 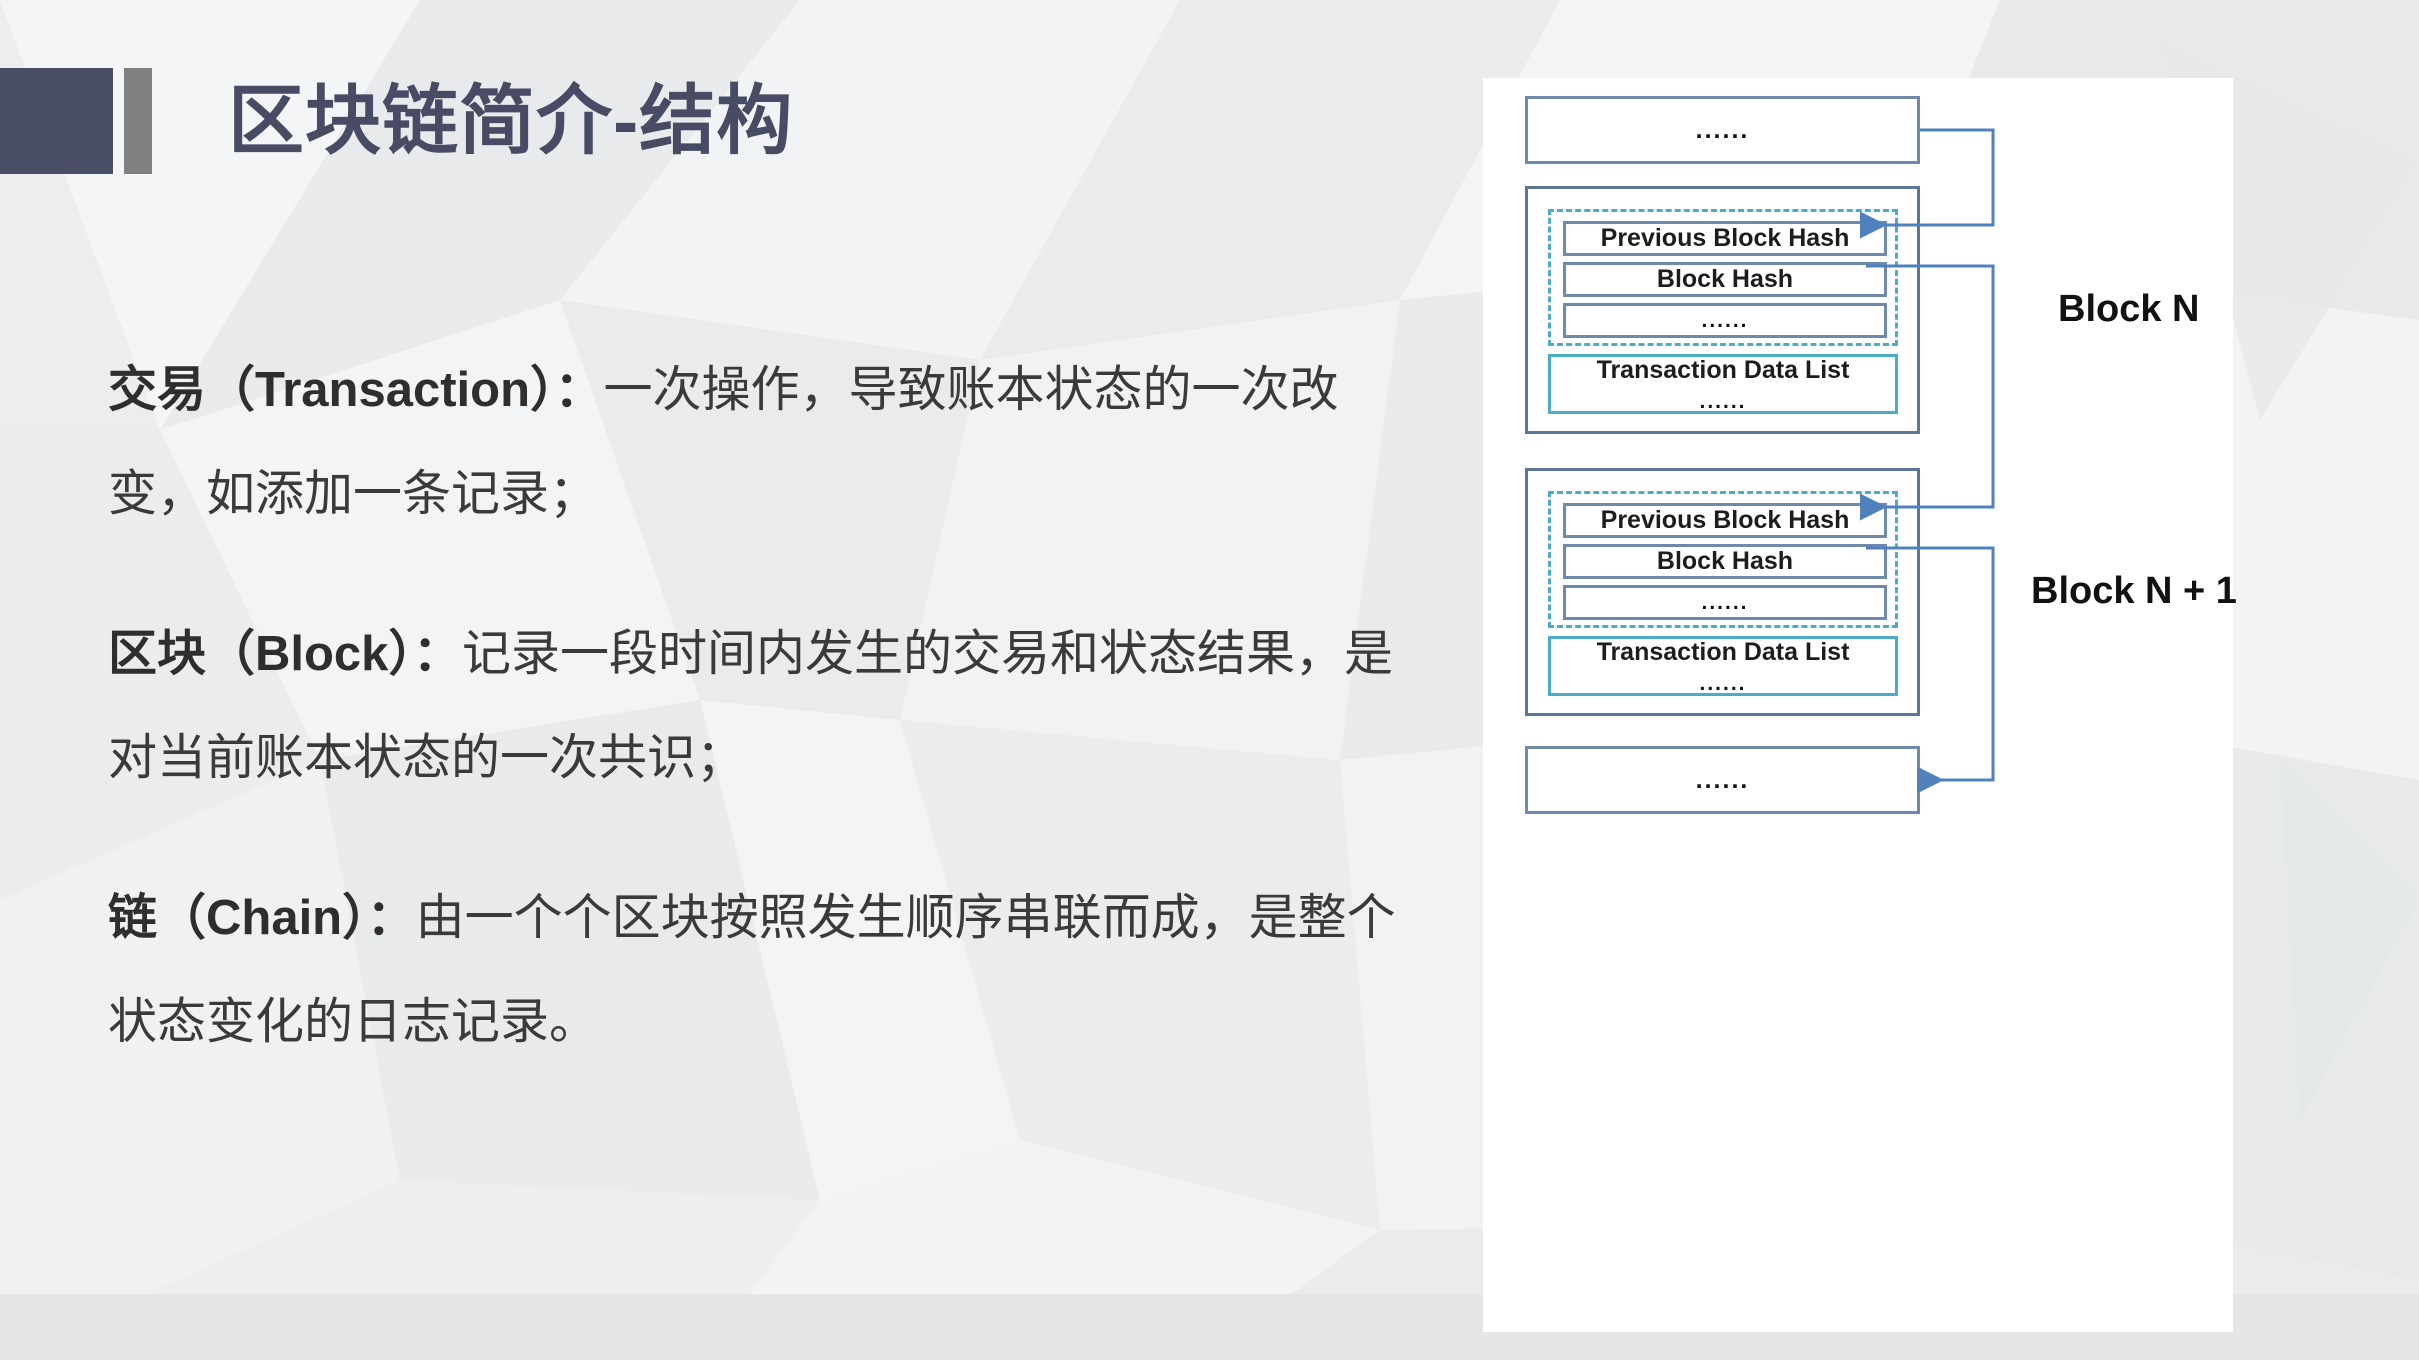 What do you see at coordinates (285, 654) in the screenshot?
I see `term-block: 区块（Block）：` at bounding box center [285, 654].